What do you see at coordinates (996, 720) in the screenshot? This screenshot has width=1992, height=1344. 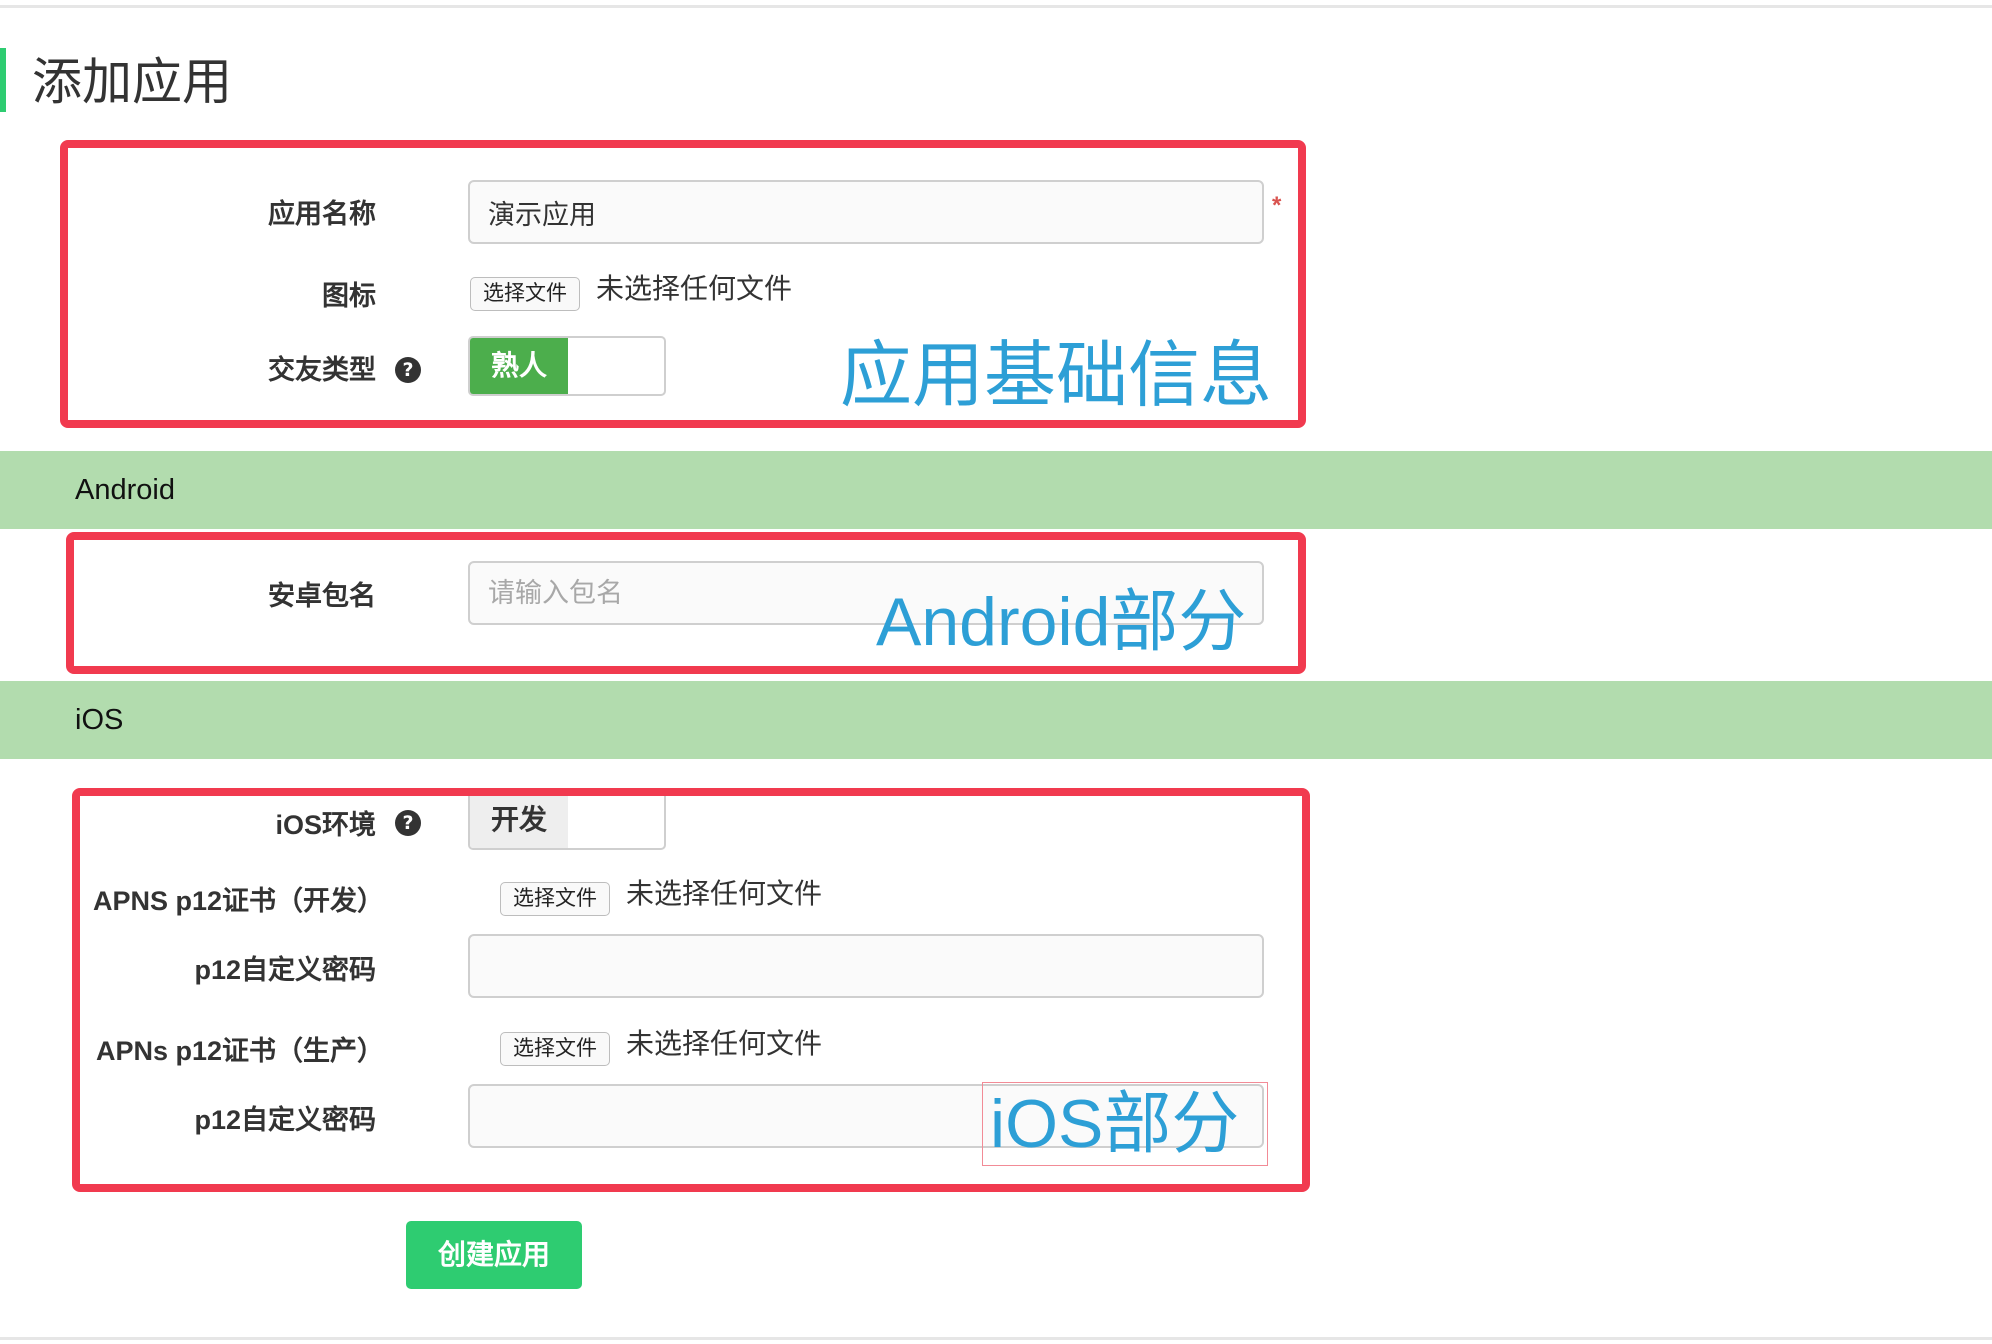 I see `section-band-ios: iOS` at bounding box center [996, 720].